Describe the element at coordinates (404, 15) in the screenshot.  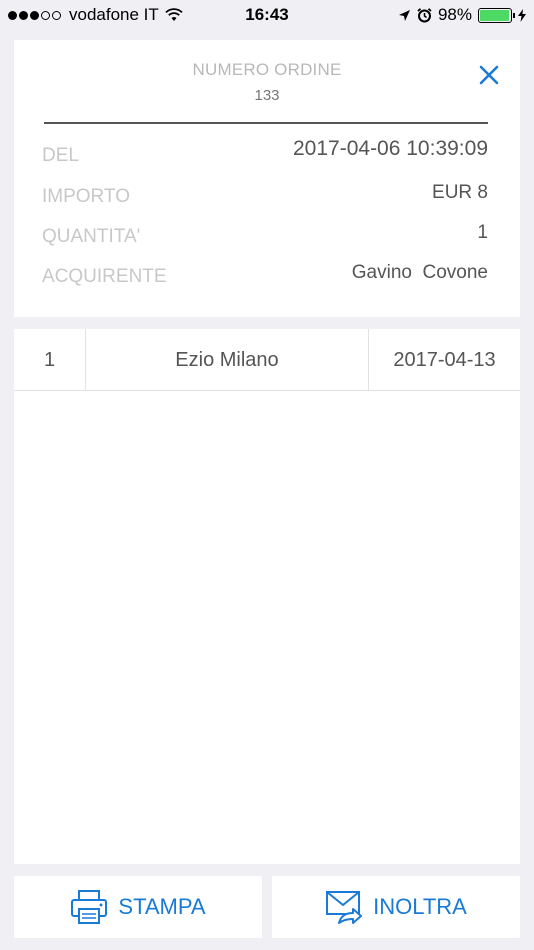
I see `location-arrow-icon` at that location.